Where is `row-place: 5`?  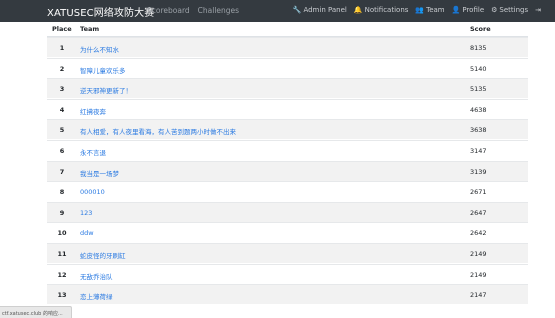
row-place: 5 is located at coordinates (62, 130).